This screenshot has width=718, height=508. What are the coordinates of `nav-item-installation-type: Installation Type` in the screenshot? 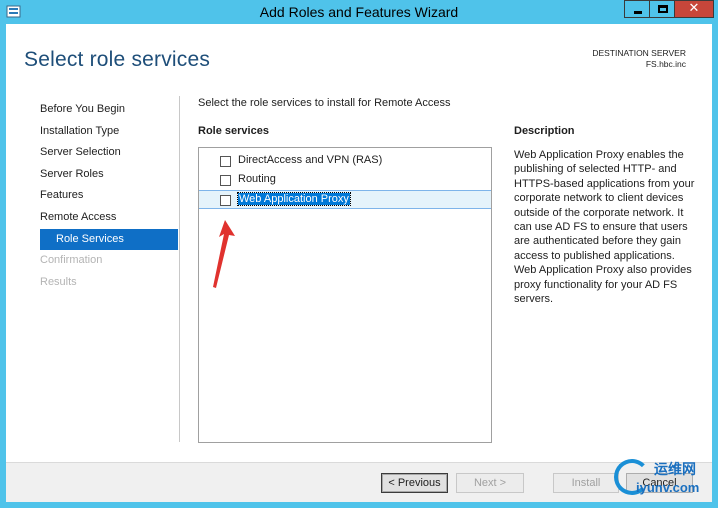 It's located at (109, 132).